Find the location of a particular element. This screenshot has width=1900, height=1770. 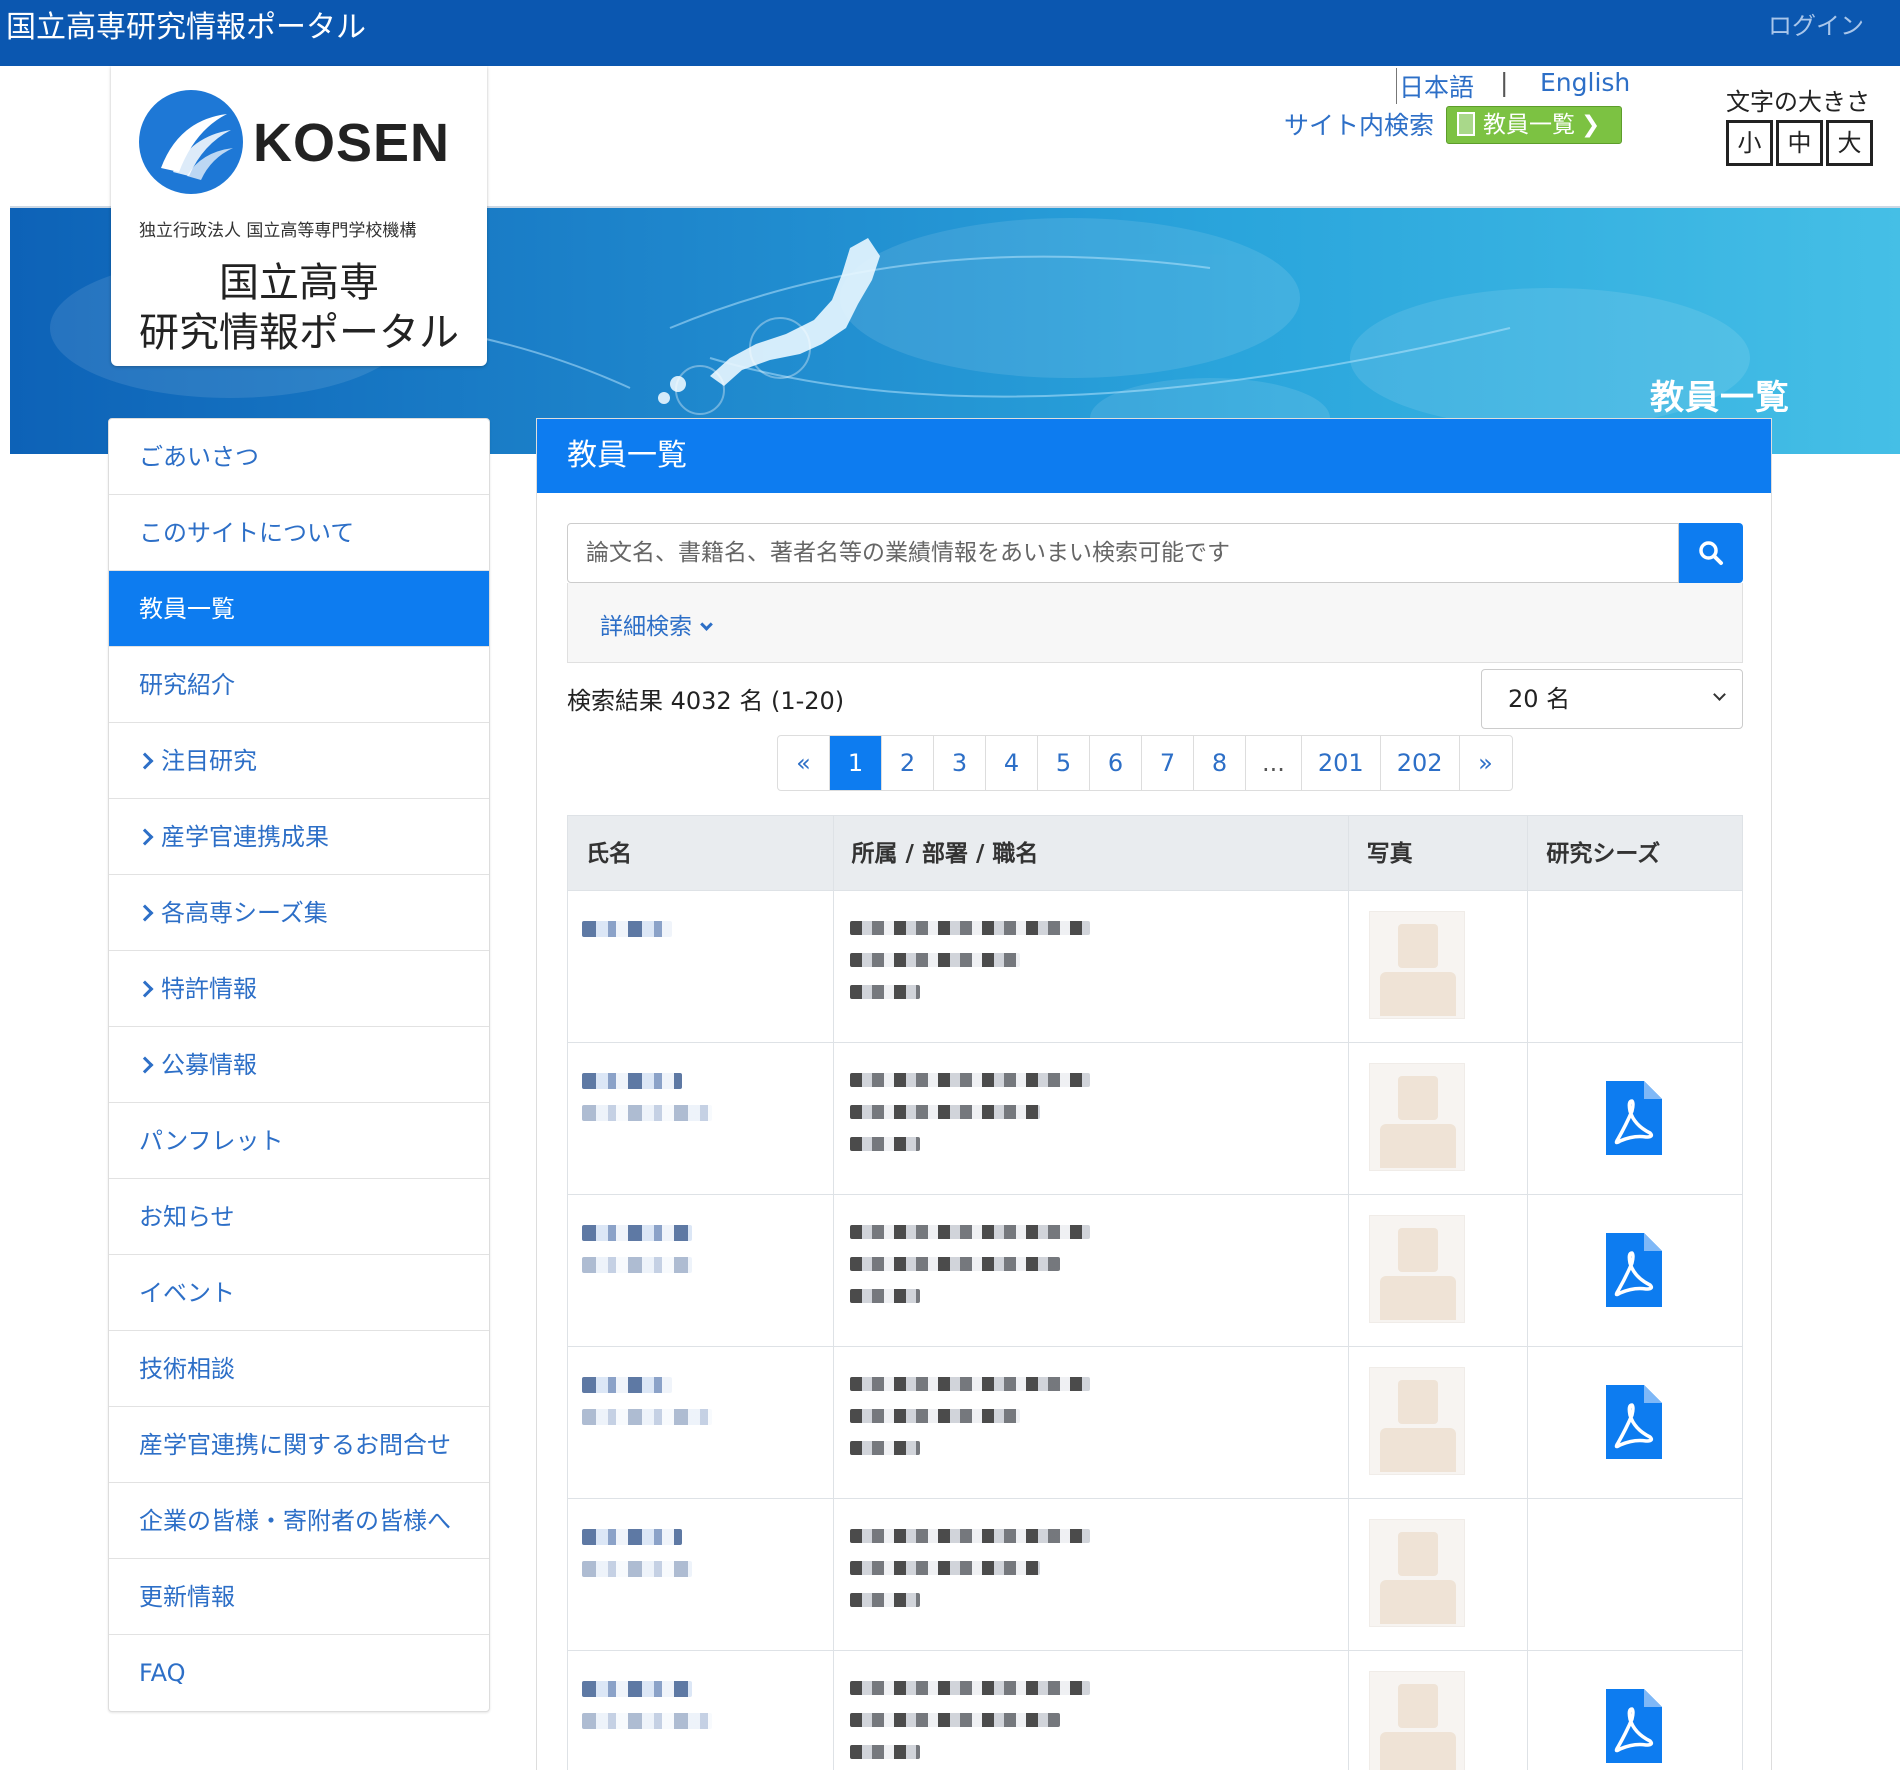

search-button is located at coordinates (1711, 553).